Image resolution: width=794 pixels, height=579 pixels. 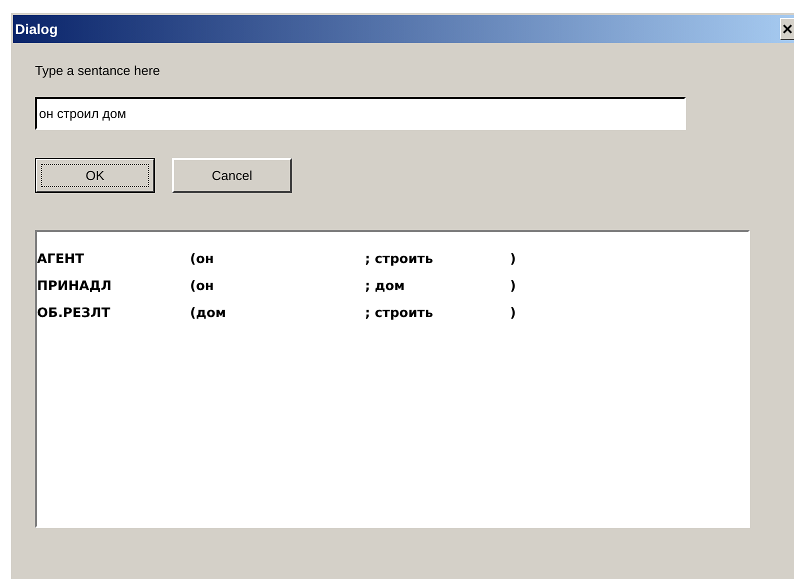 I want to click on relation-text: ОБ.РЕЗЛТ, so click(x=74, y=313).